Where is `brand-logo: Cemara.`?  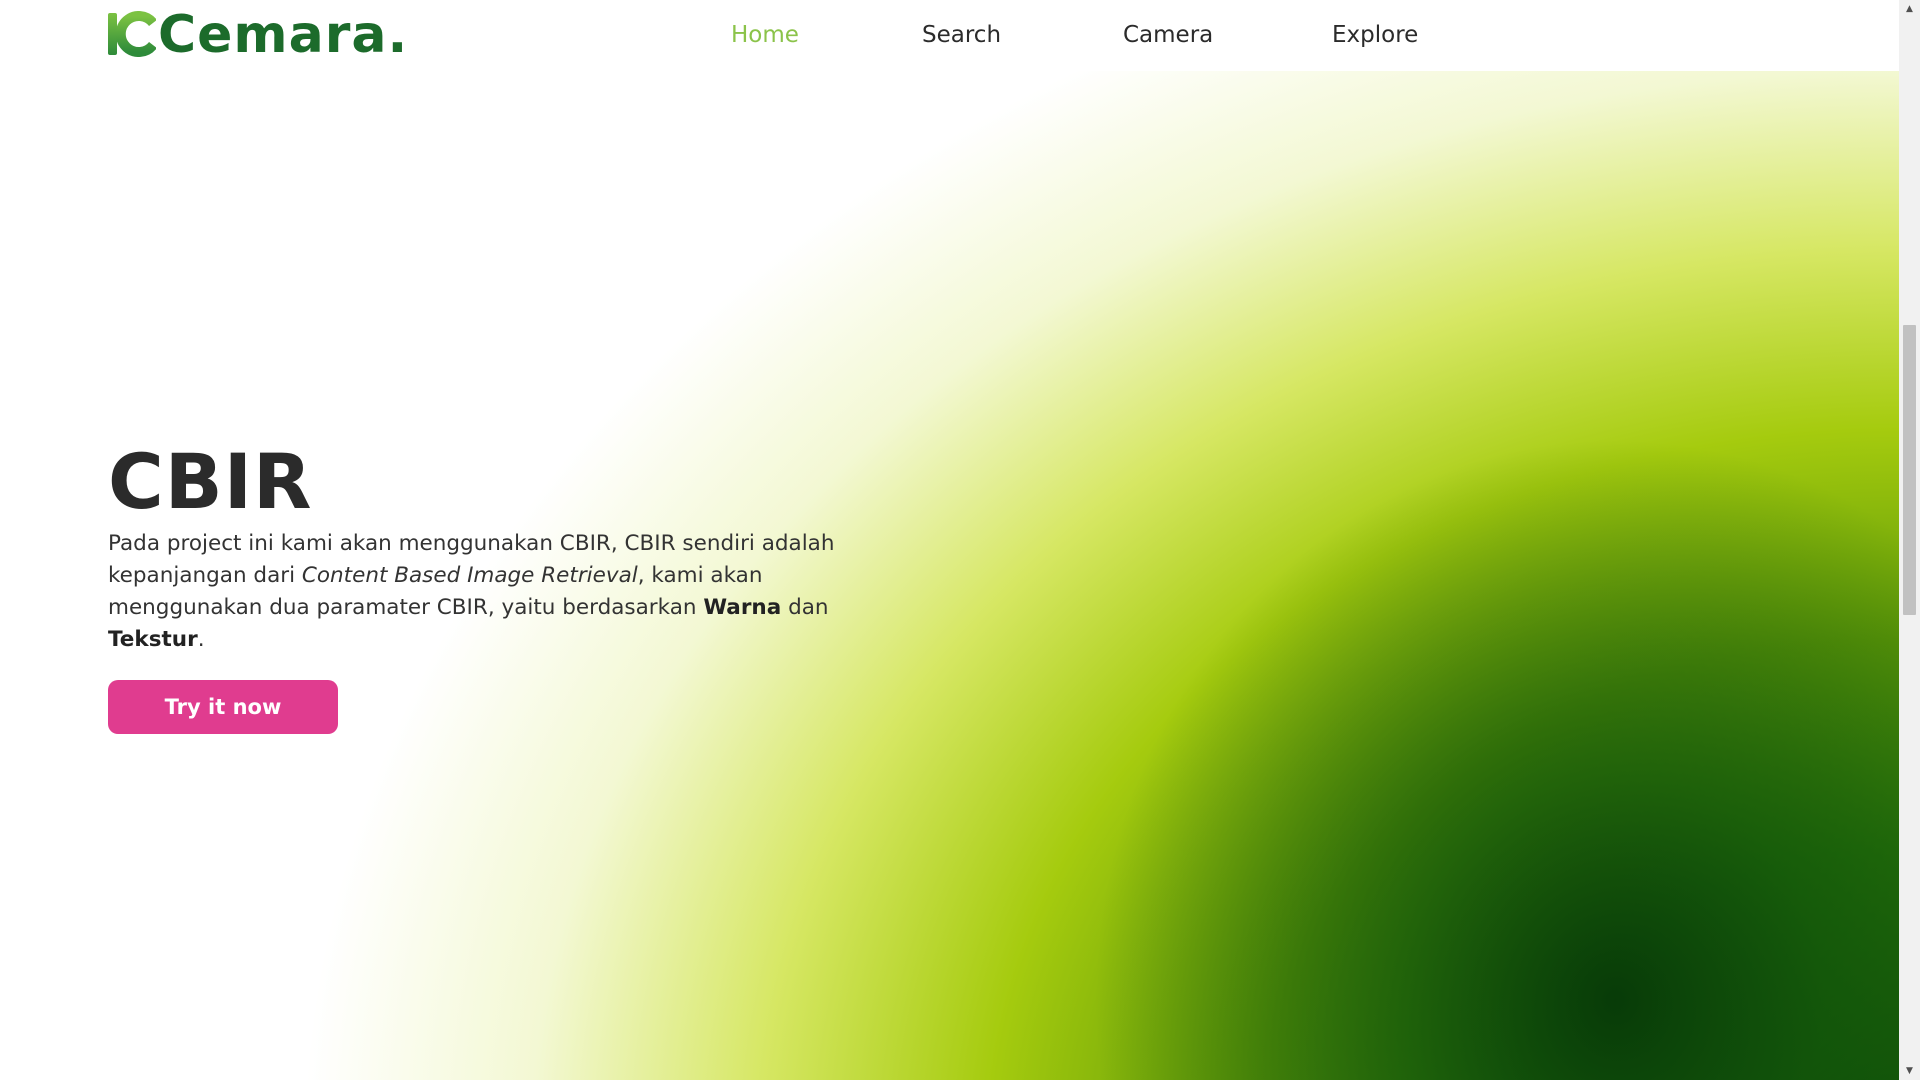
brand-logo: Cemara. is located at coordinates (257, 35).